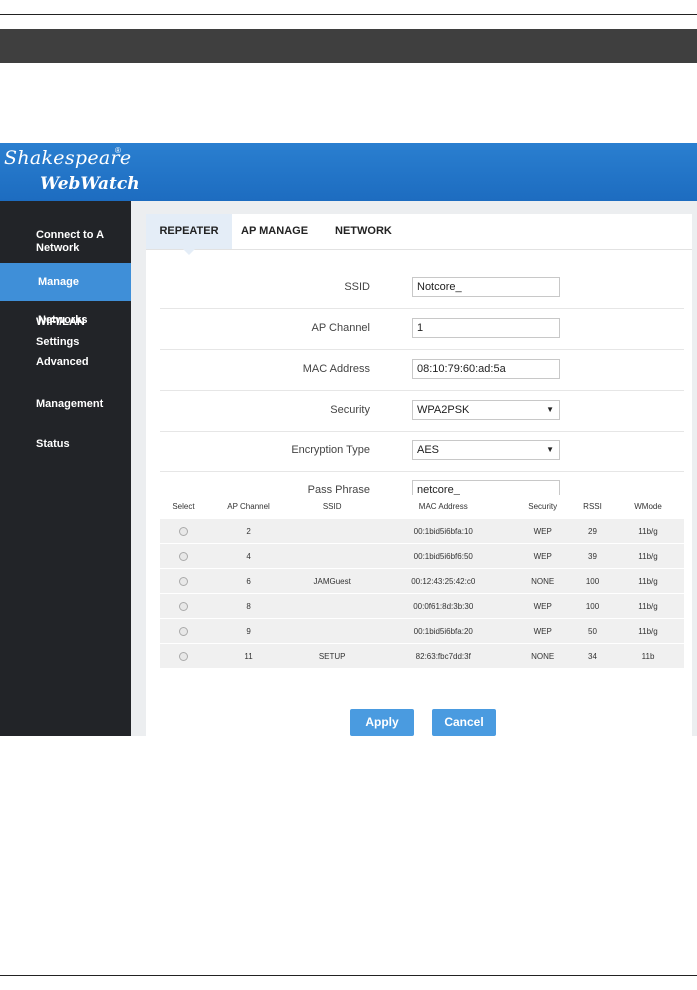 The height and width of the screenshot is (990, 697). Describe the element at coordinates (443, 581) in the screenshot. I see `mac-cell: 00:12:43:25:42:c0` at that location.